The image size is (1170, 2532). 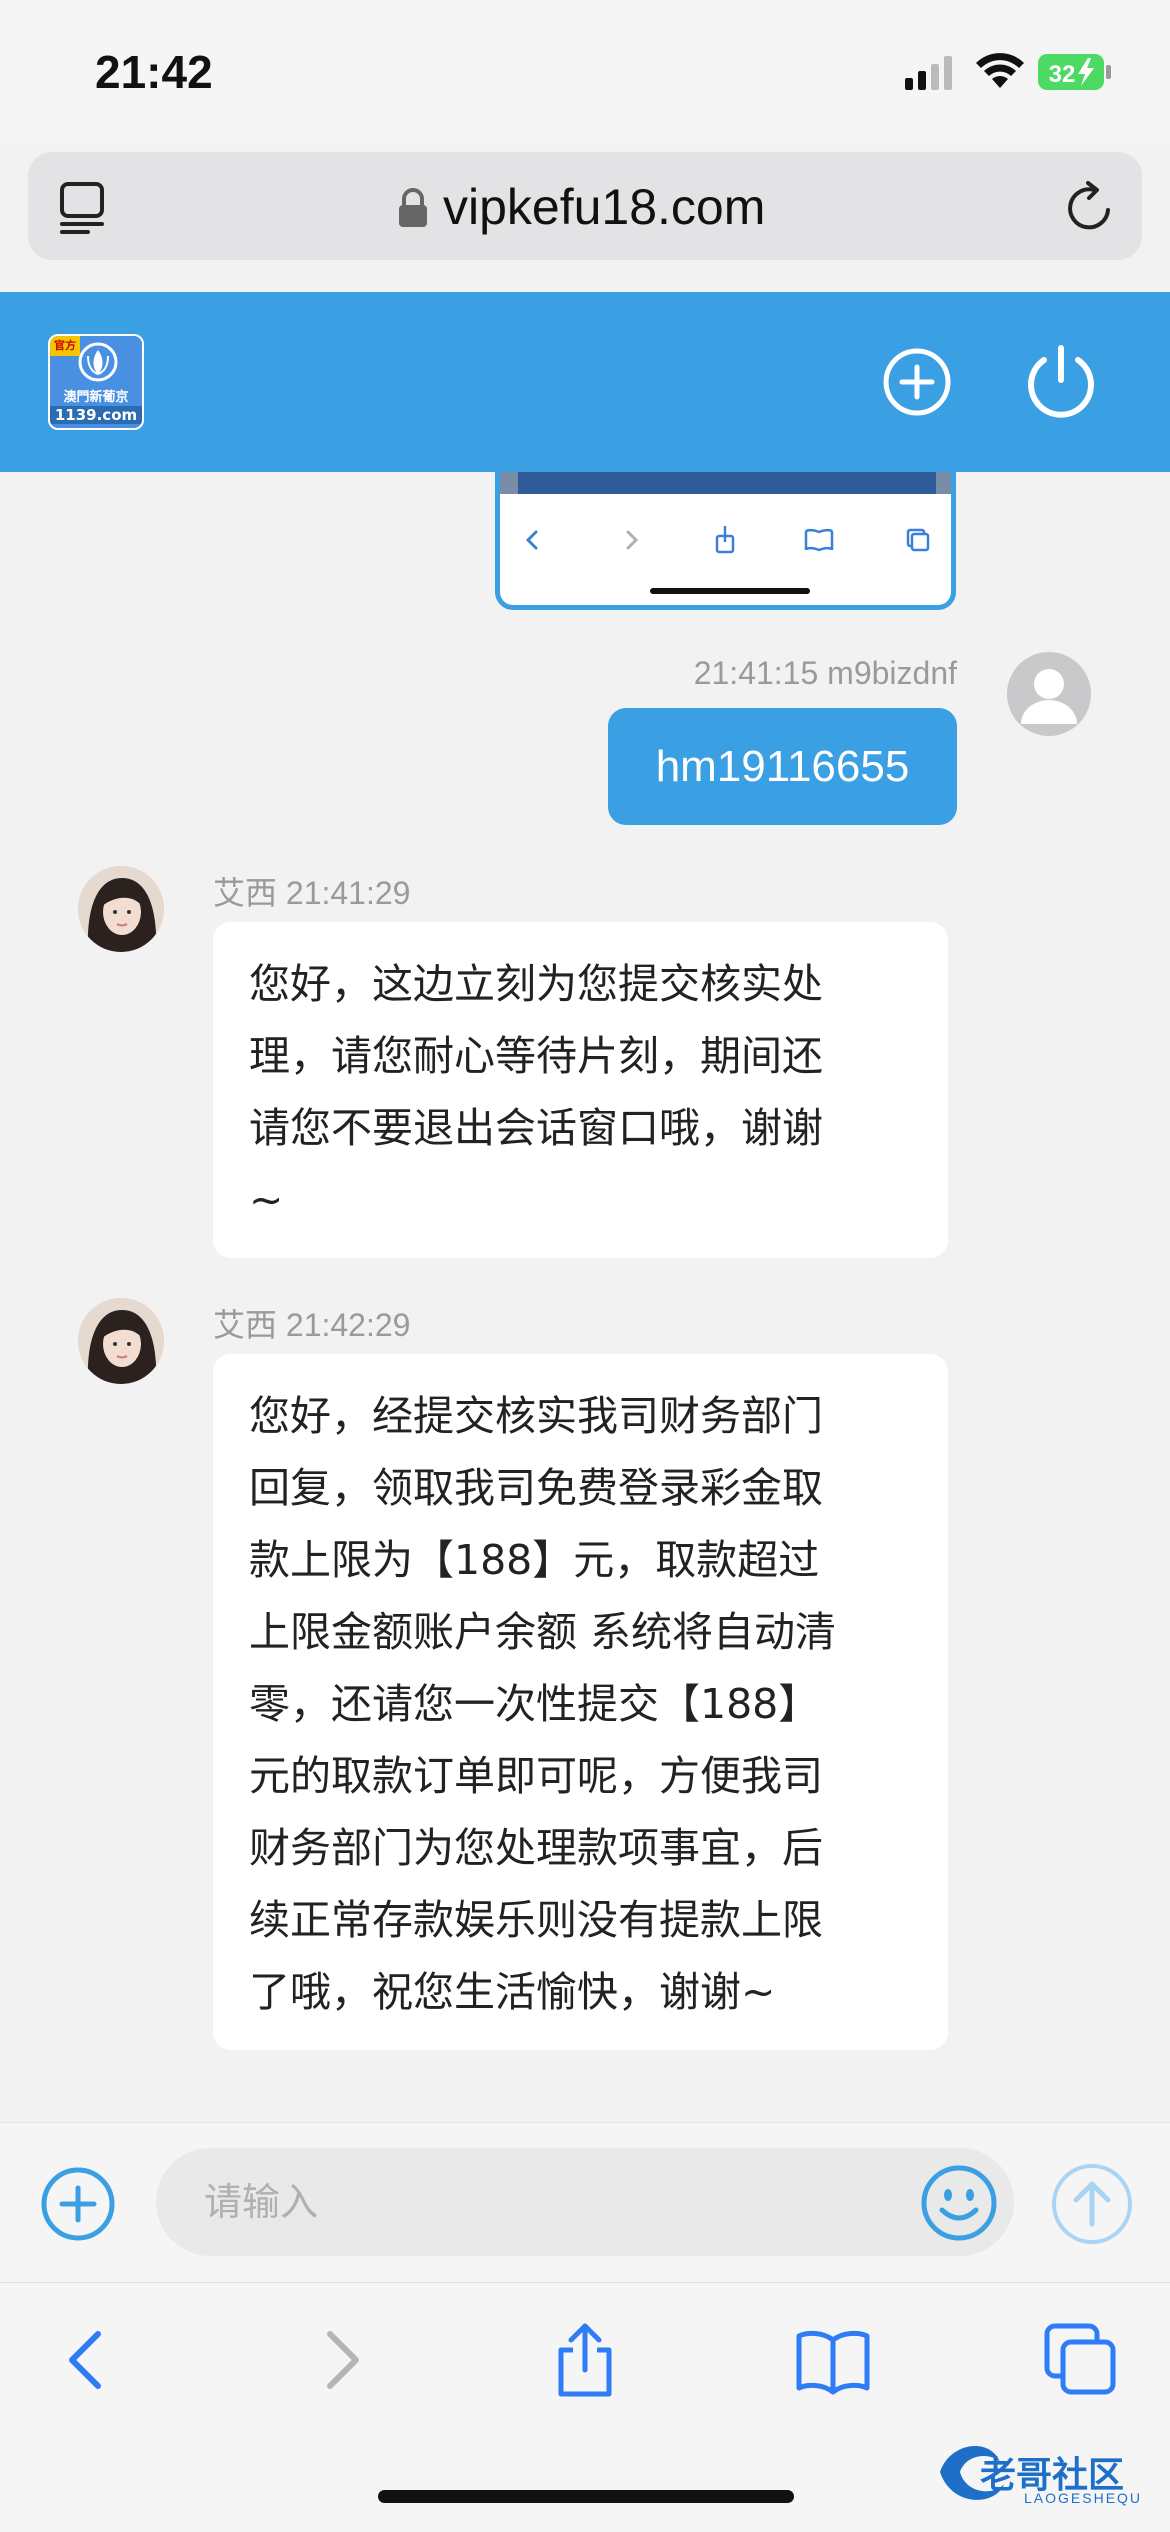 What do you see at coordinates (586, 2496) in the screenshot?
I see `home-indicator` at bounding box center [586, 2496].